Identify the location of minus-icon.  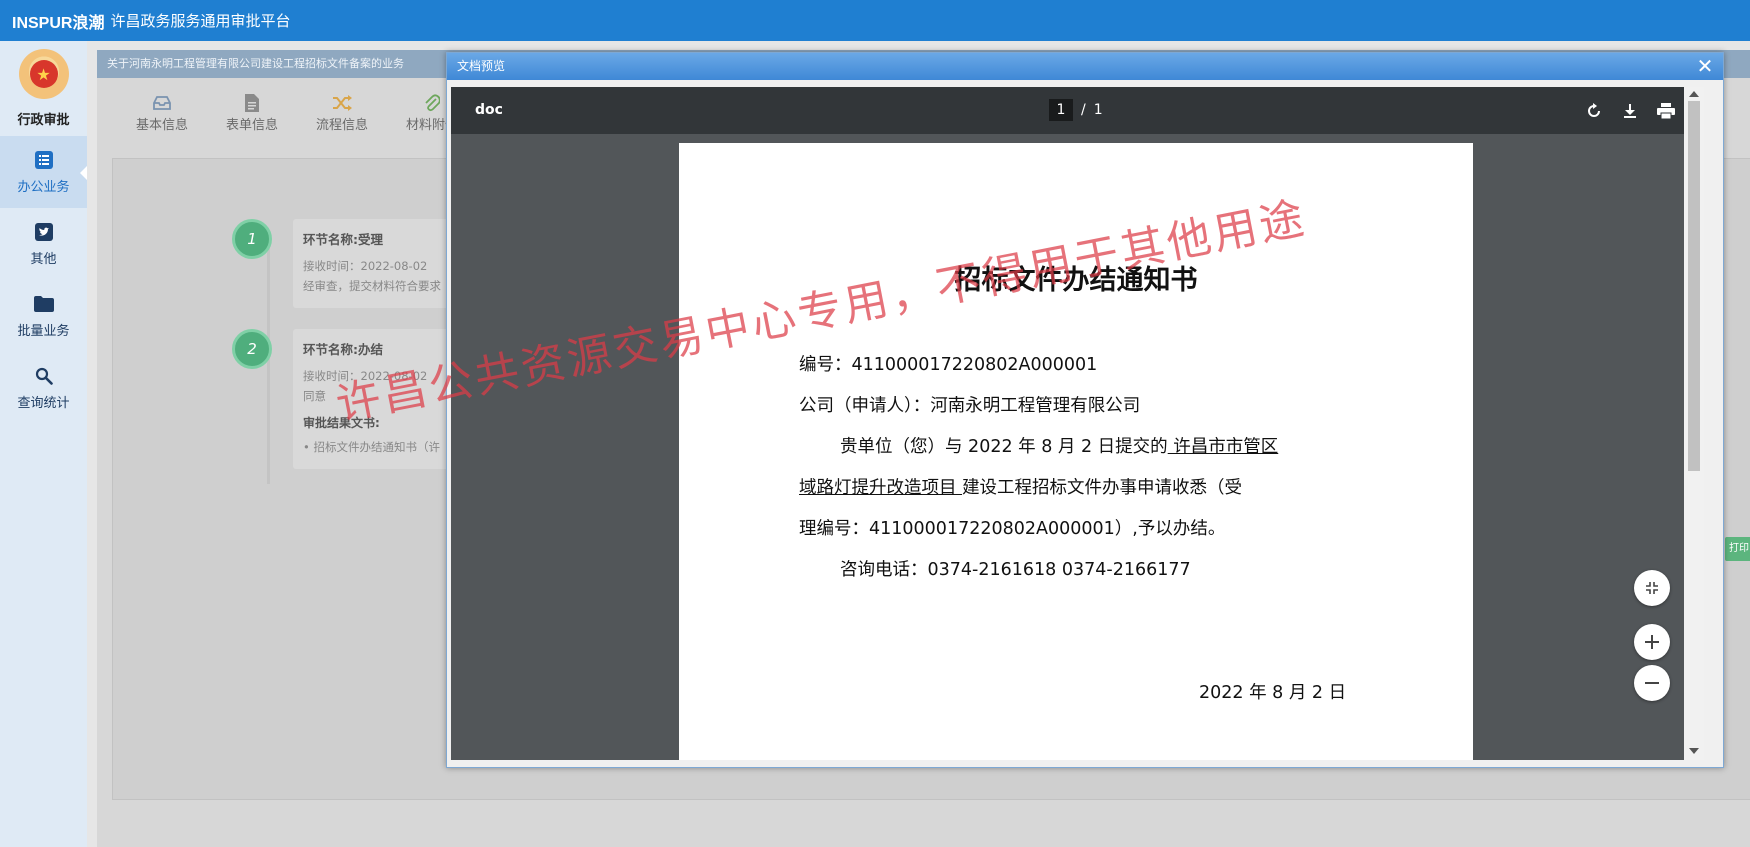
(1652, 683).